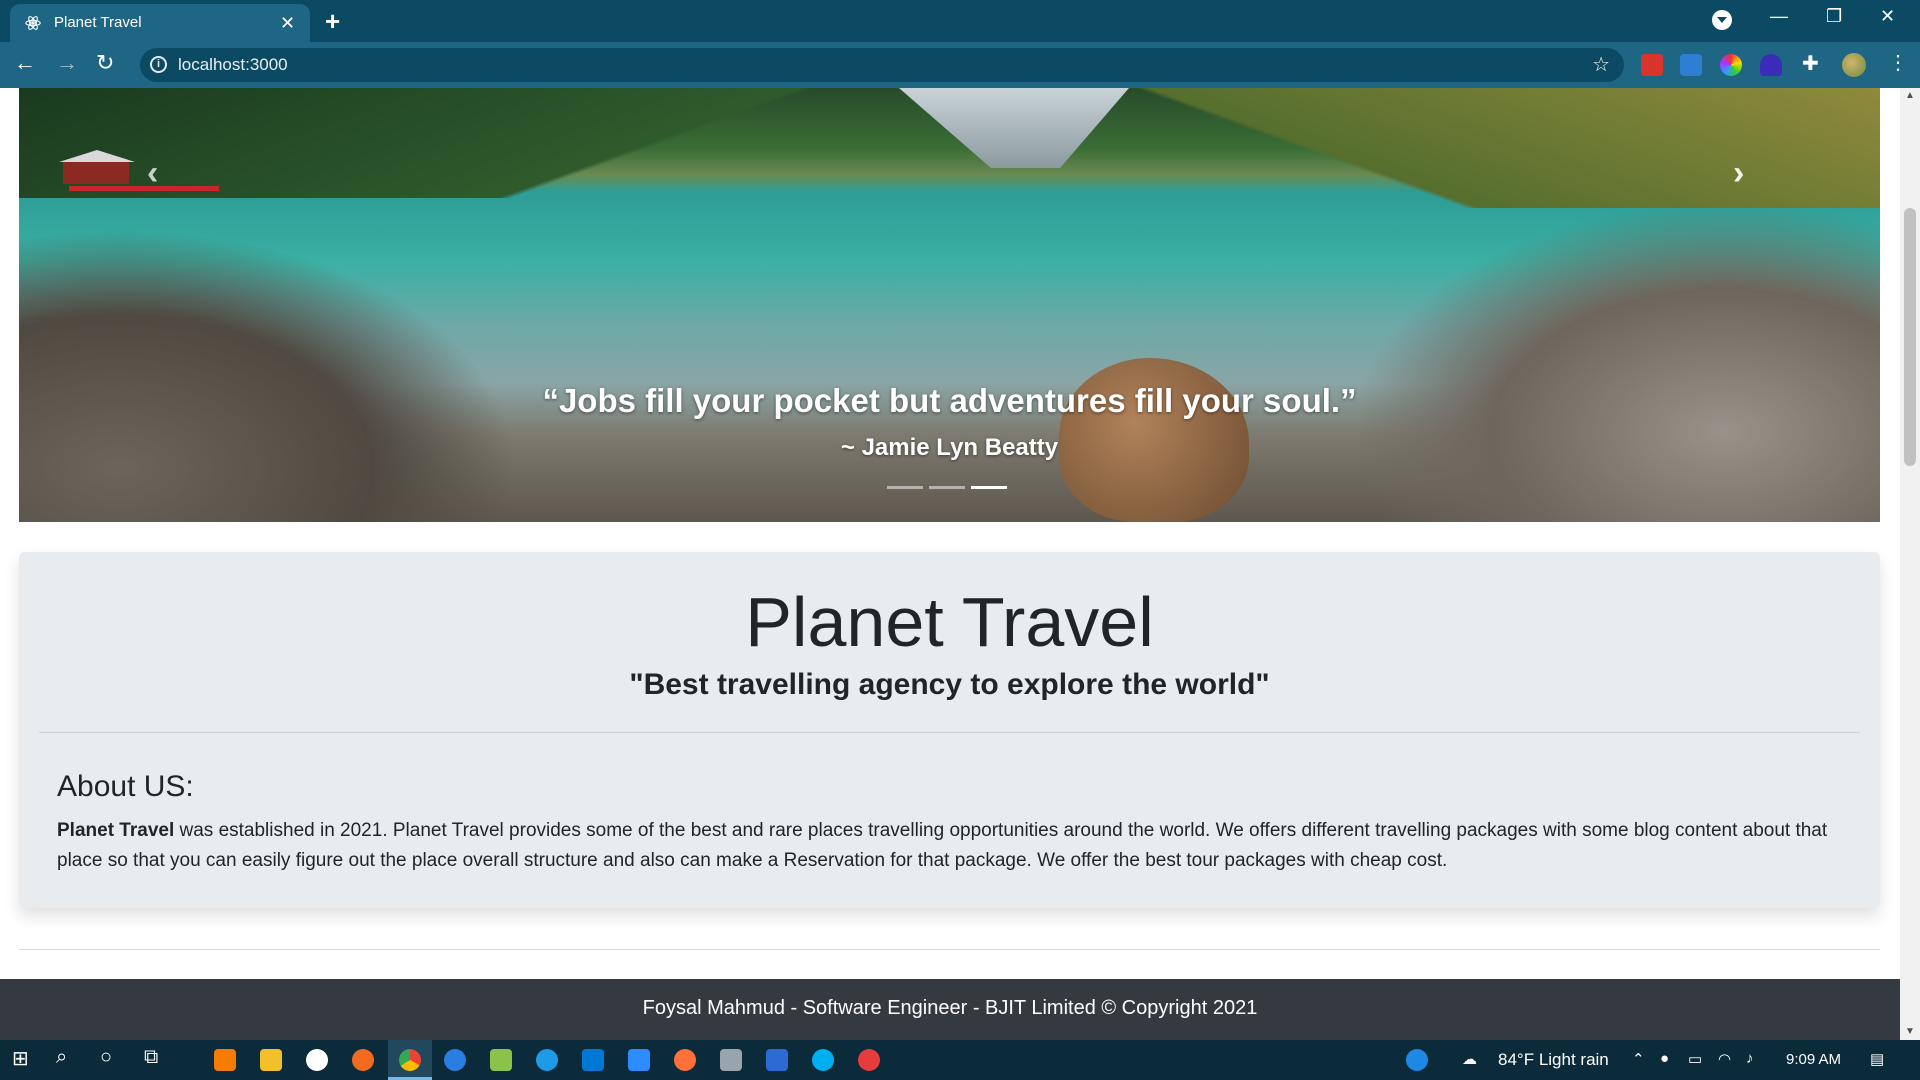 This screenshot has width=1920, height=1080. I want to click on reload-icon: ↻, so click(105, 63).